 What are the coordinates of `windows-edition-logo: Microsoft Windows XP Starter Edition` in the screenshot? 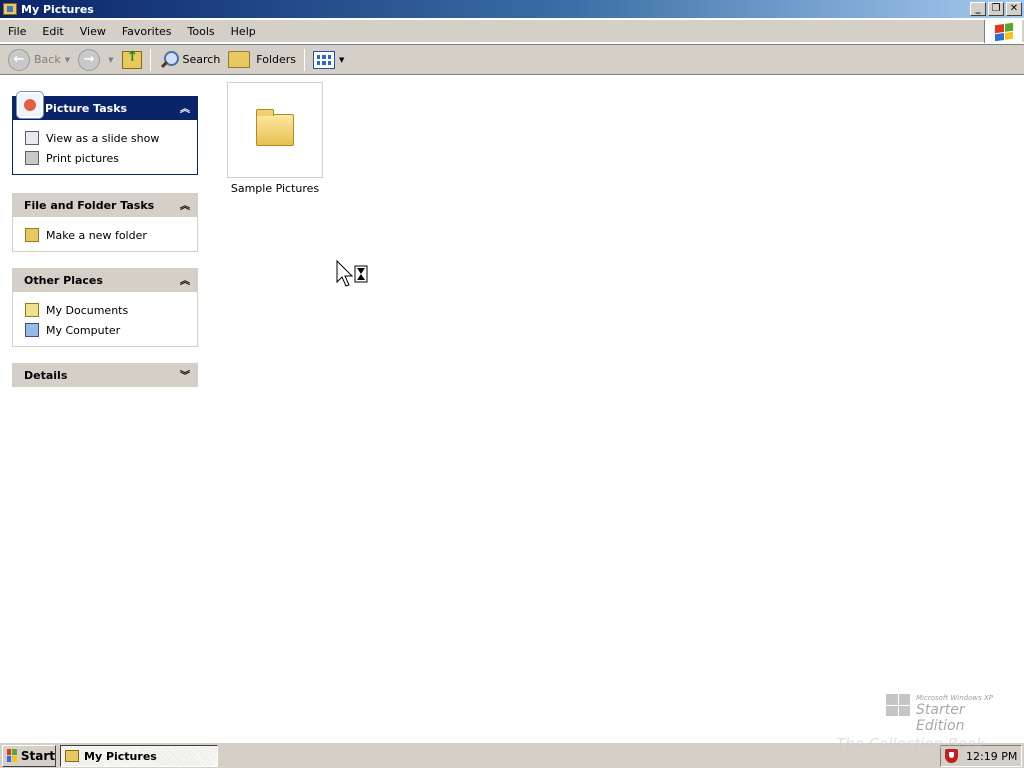 It's located at (950, 713).